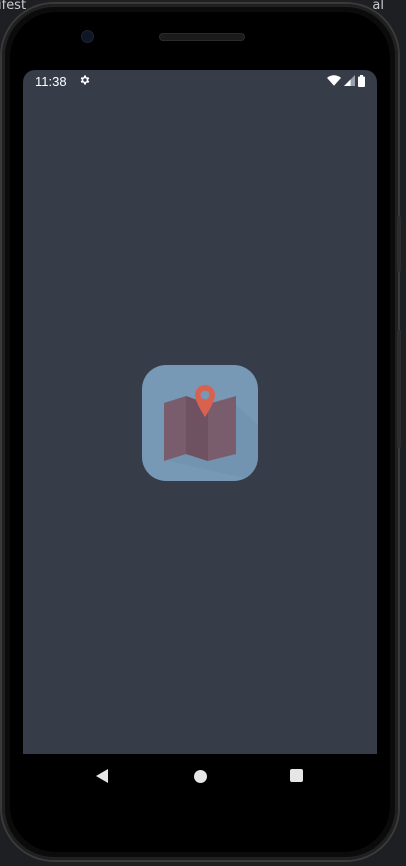 The width and height of the screenshot is (406, 866). Describe the element at coordinates (200, 81) in the screenshot. I see `status-bar: 11:38` at that location.